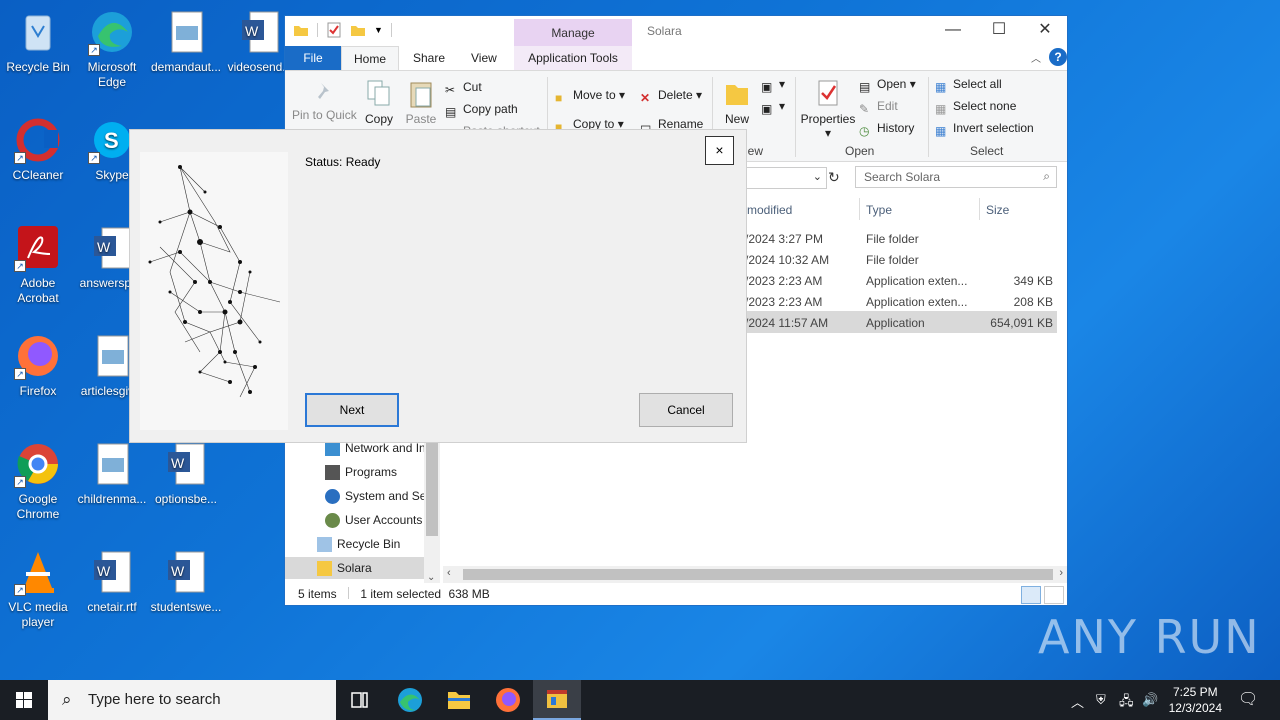 This screenshot has width=1280, height=720. Describe the element at coordinates (754, 151) in the screenshot. I see `view-group-label: iew` at that location.